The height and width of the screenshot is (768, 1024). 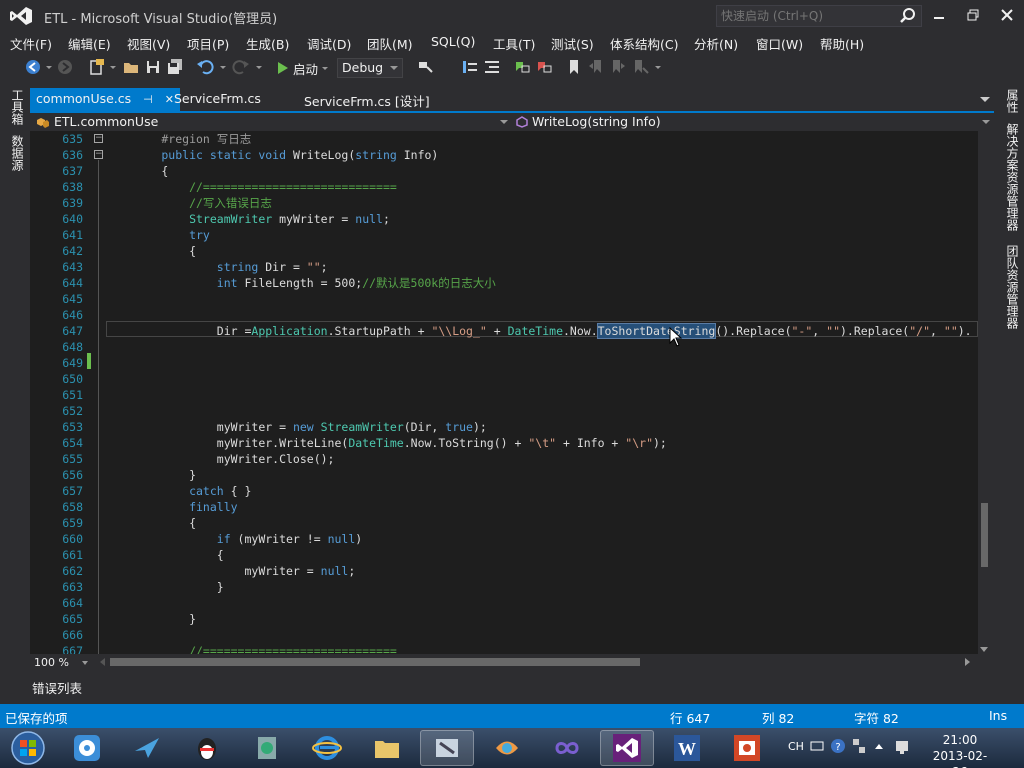 What do you see at coordinates (752, 122) in the screenshot?
I see `member-dropdown: WriteLog(string Info)` at bounding box center [752, 122].